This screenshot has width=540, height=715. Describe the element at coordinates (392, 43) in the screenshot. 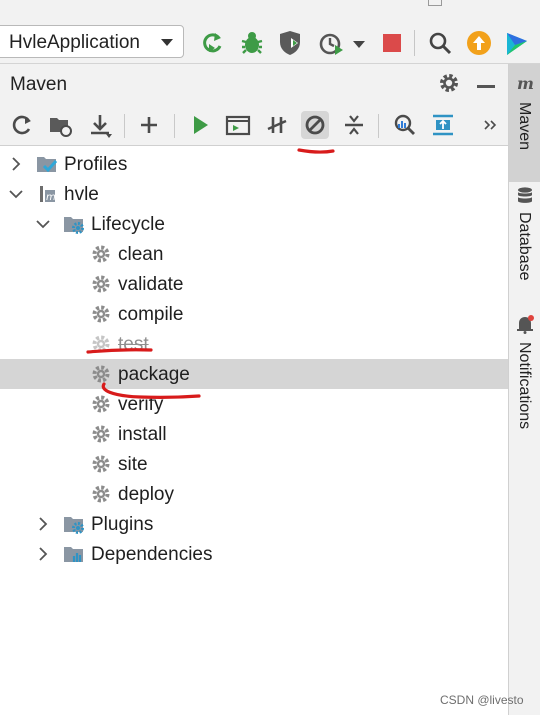

I see `stop-icon` at that location.